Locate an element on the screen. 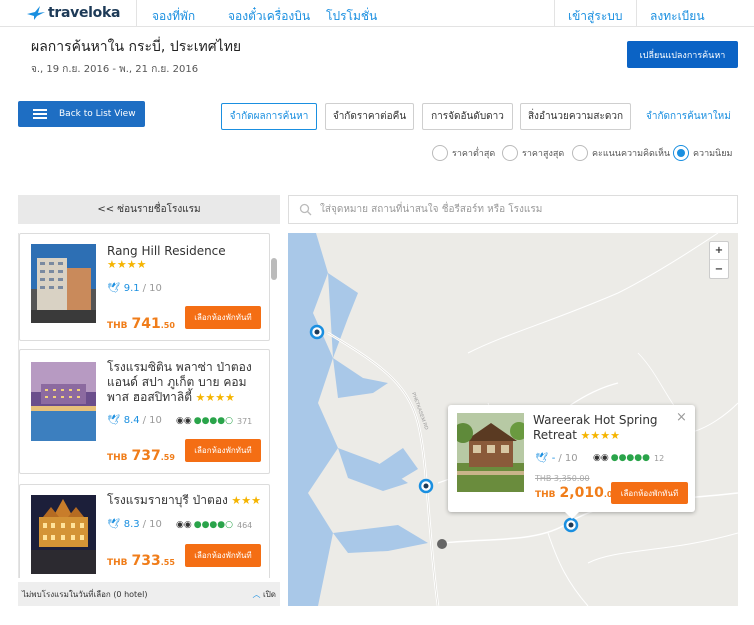 The width and height of the screenshot is (754, 625). hotel-name-text: โรงแรมรายาบุรี ป่าตอง is located at coordinates (167, 500).